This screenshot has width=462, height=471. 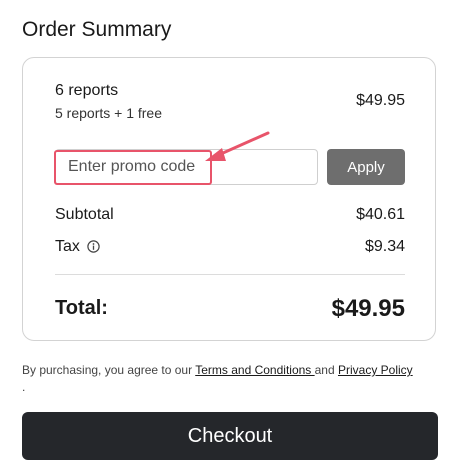 What do you see at coordinates (81, 308) in the screenshot?
I see `total-label: Total:` at bounding box center [81, 308].